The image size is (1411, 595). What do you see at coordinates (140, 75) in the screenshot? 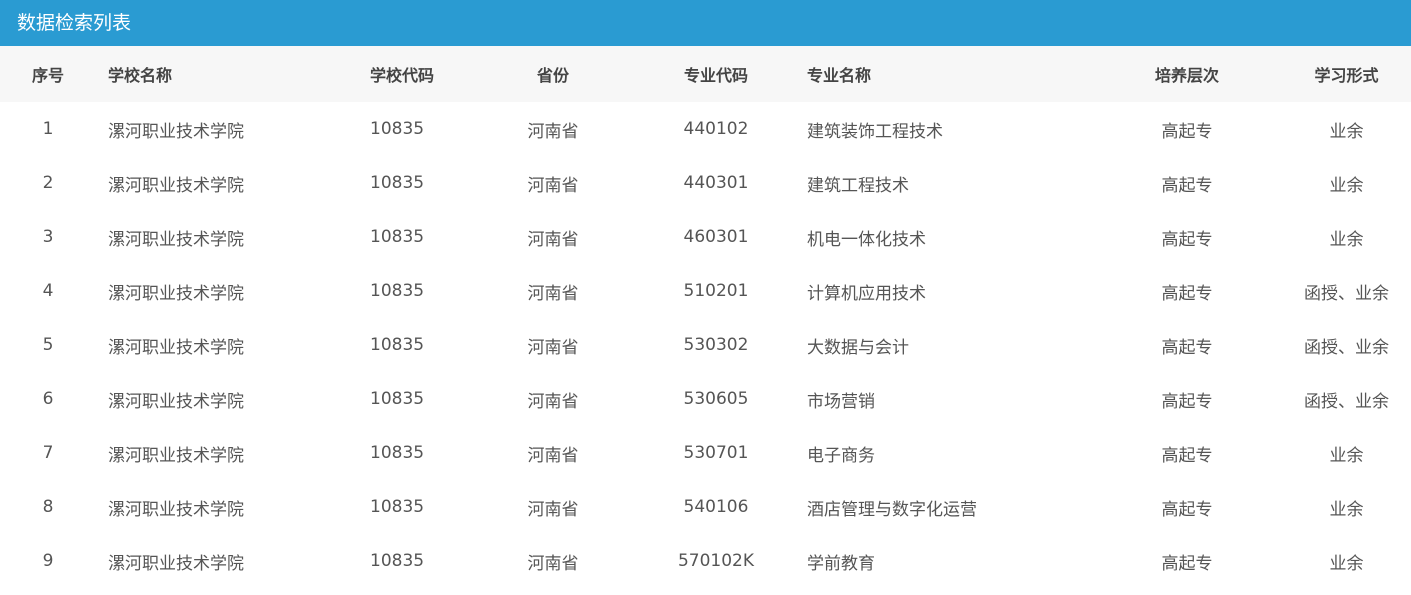
I see `header-school-name: 学校名称` at bounding box center [140, 75].